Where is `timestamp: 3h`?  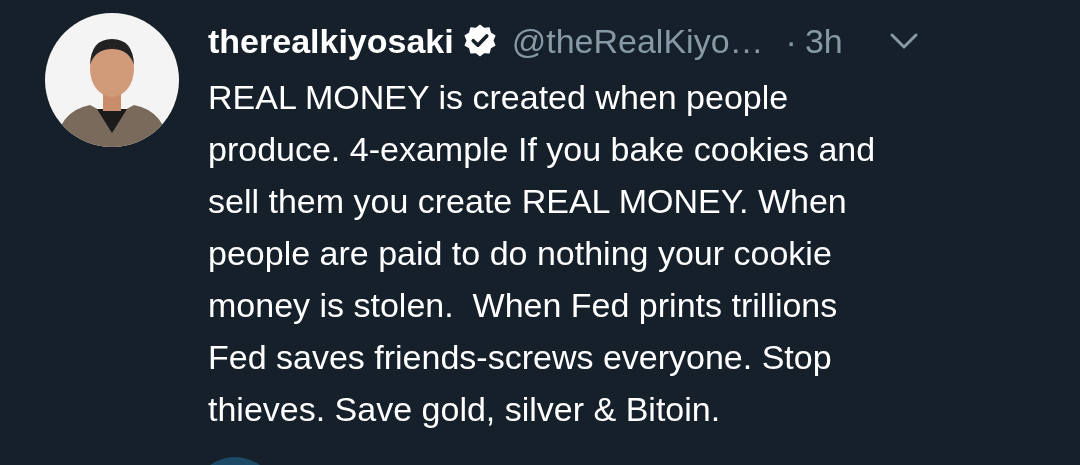
timestamp: 3h is located at coordinates (823, 41).